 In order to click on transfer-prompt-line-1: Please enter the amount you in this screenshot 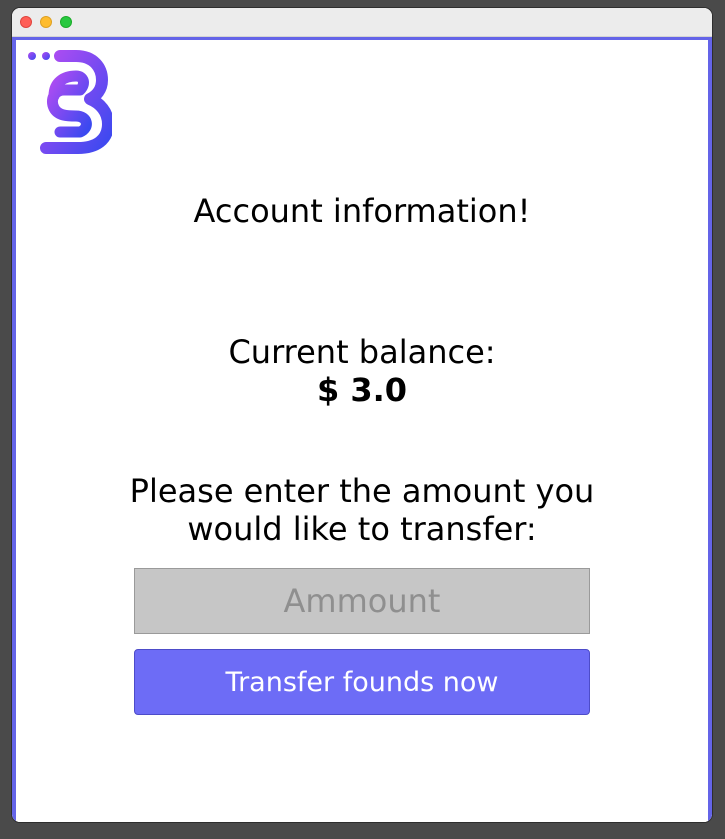, I will do `click(362, 491)`.